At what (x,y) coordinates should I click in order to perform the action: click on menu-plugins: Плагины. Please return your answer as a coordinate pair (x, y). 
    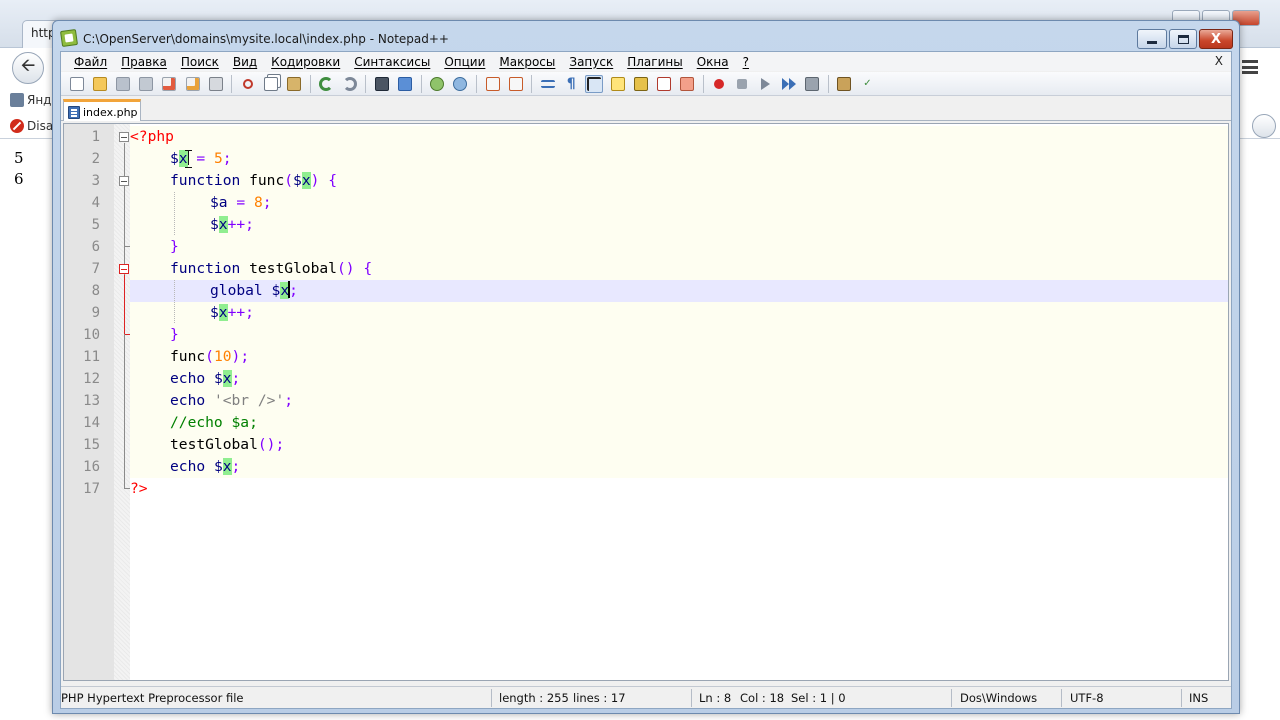
    Looking at the image, I should click on (654, 62).